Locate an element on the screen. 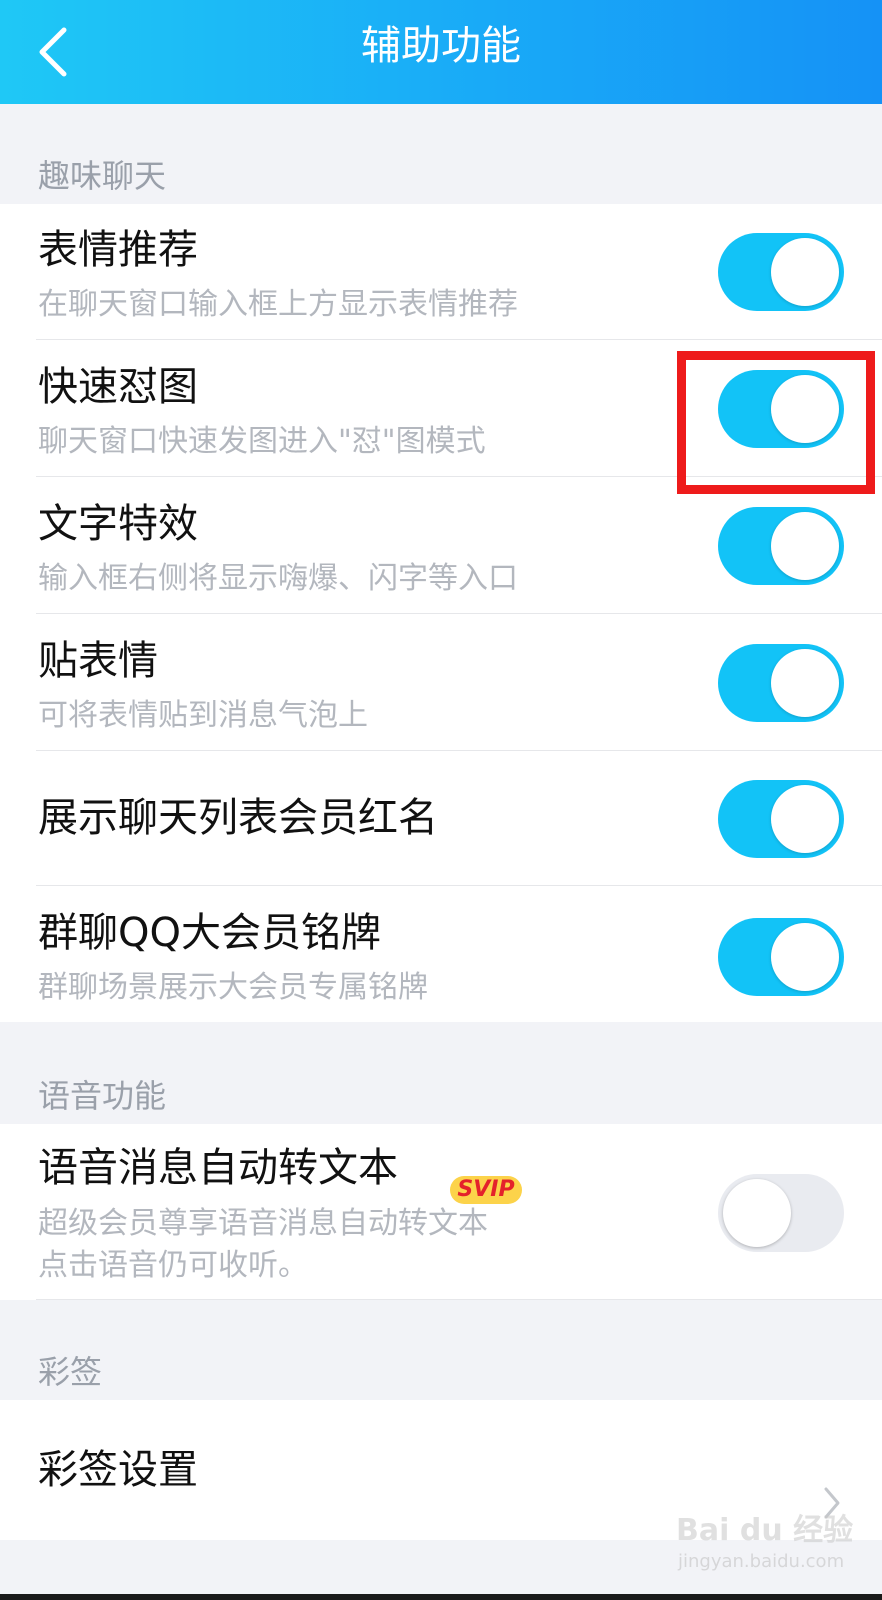 The height and width of the screenshot is (1600, 882). setting-subtitle-line1: 超级会员尊享语音消息自动转文本 is located at coordinates (263, 1223).